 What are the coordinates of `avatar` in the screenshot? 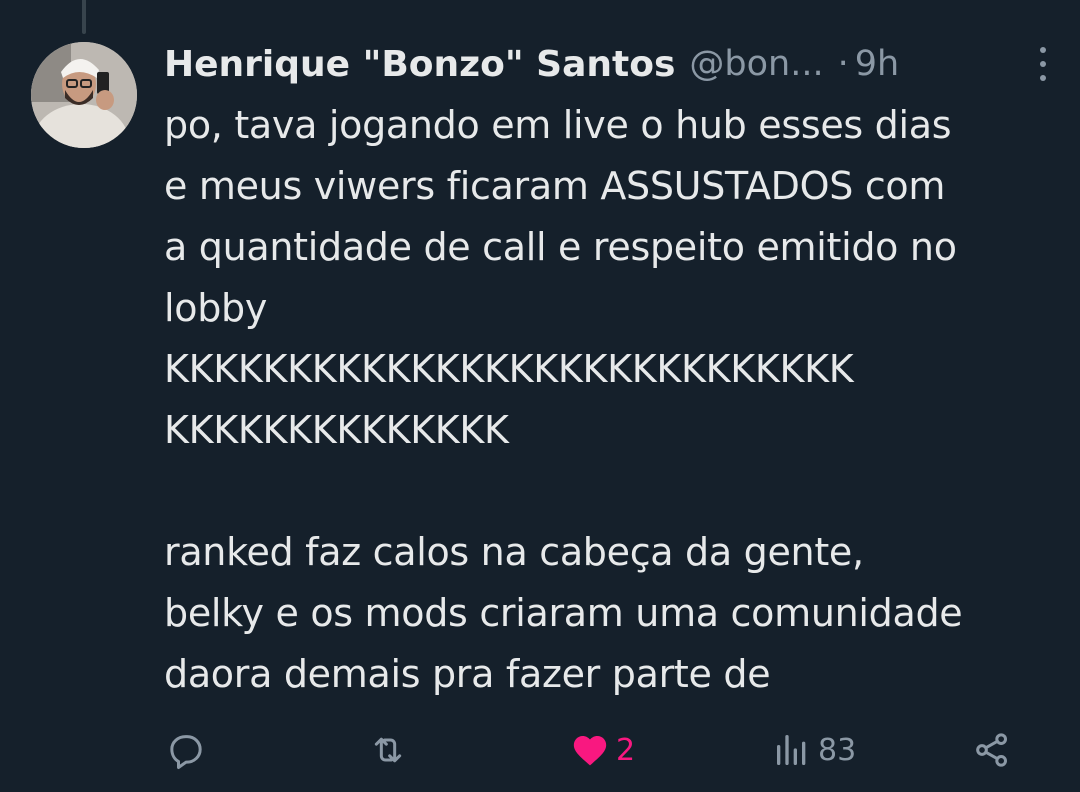 It's located at (84, 95).